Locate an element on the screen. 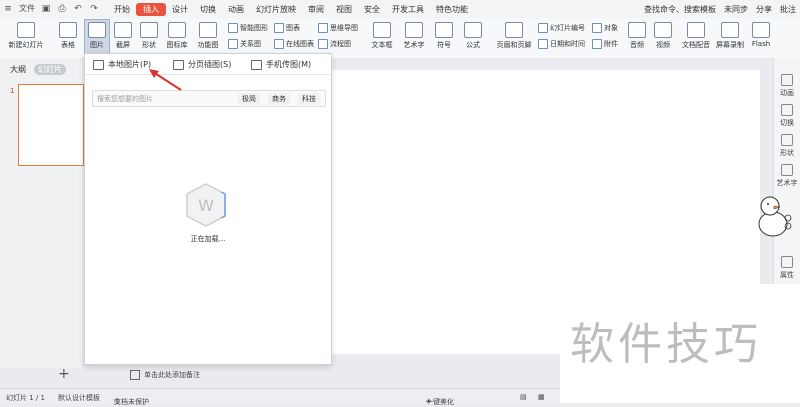 This screenshot has height=407, width=800. sidebar-item-shape: 形状 is located at coordinates (787, 146).